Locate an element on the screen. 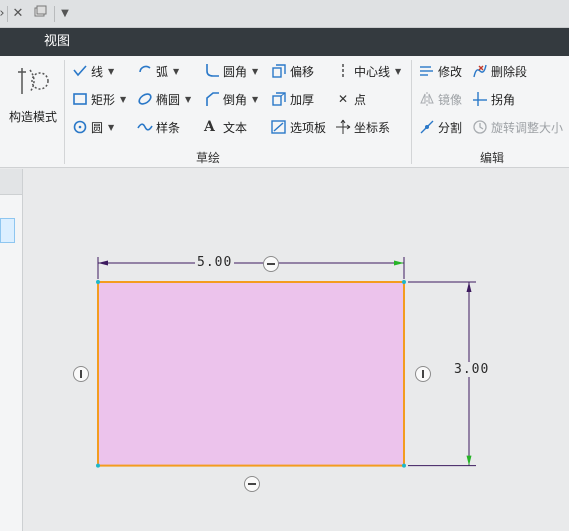 This screenshot has width=569, height=531. chamfer-icon is located at coordinates (212, 99).